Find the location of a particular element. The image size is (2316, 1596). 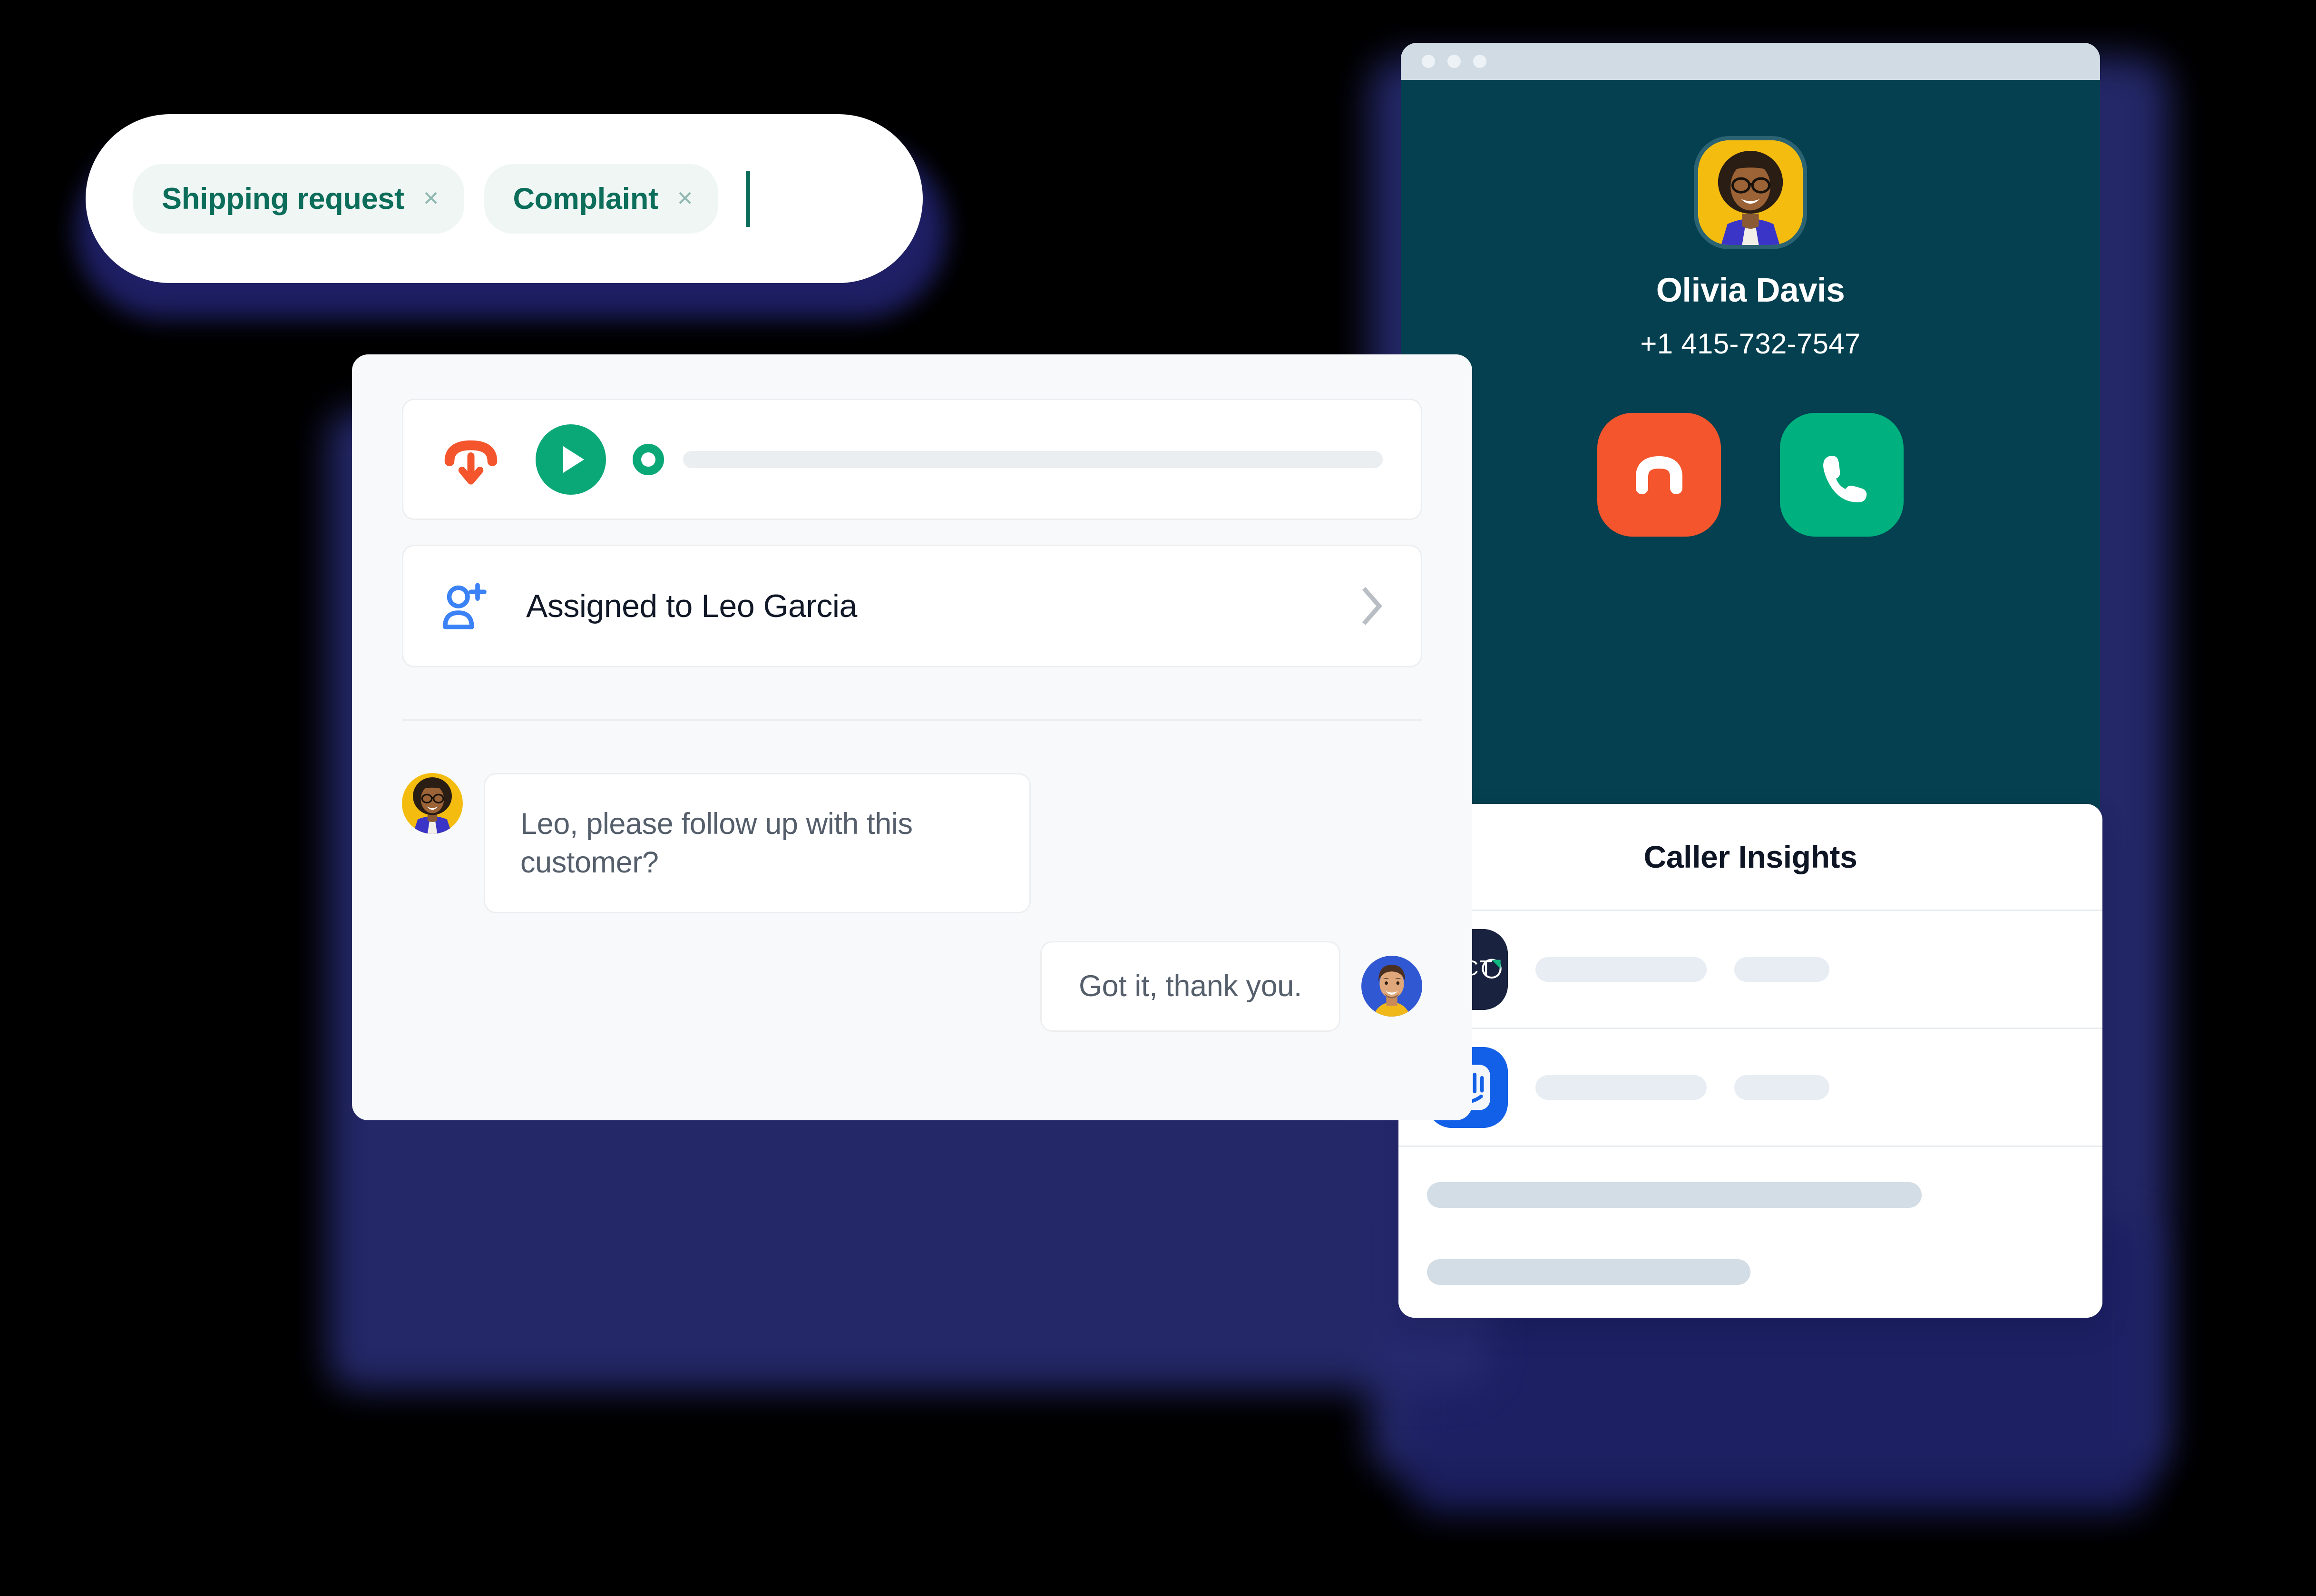

maximize-dot-icon is located at coordinates (1479, 61).